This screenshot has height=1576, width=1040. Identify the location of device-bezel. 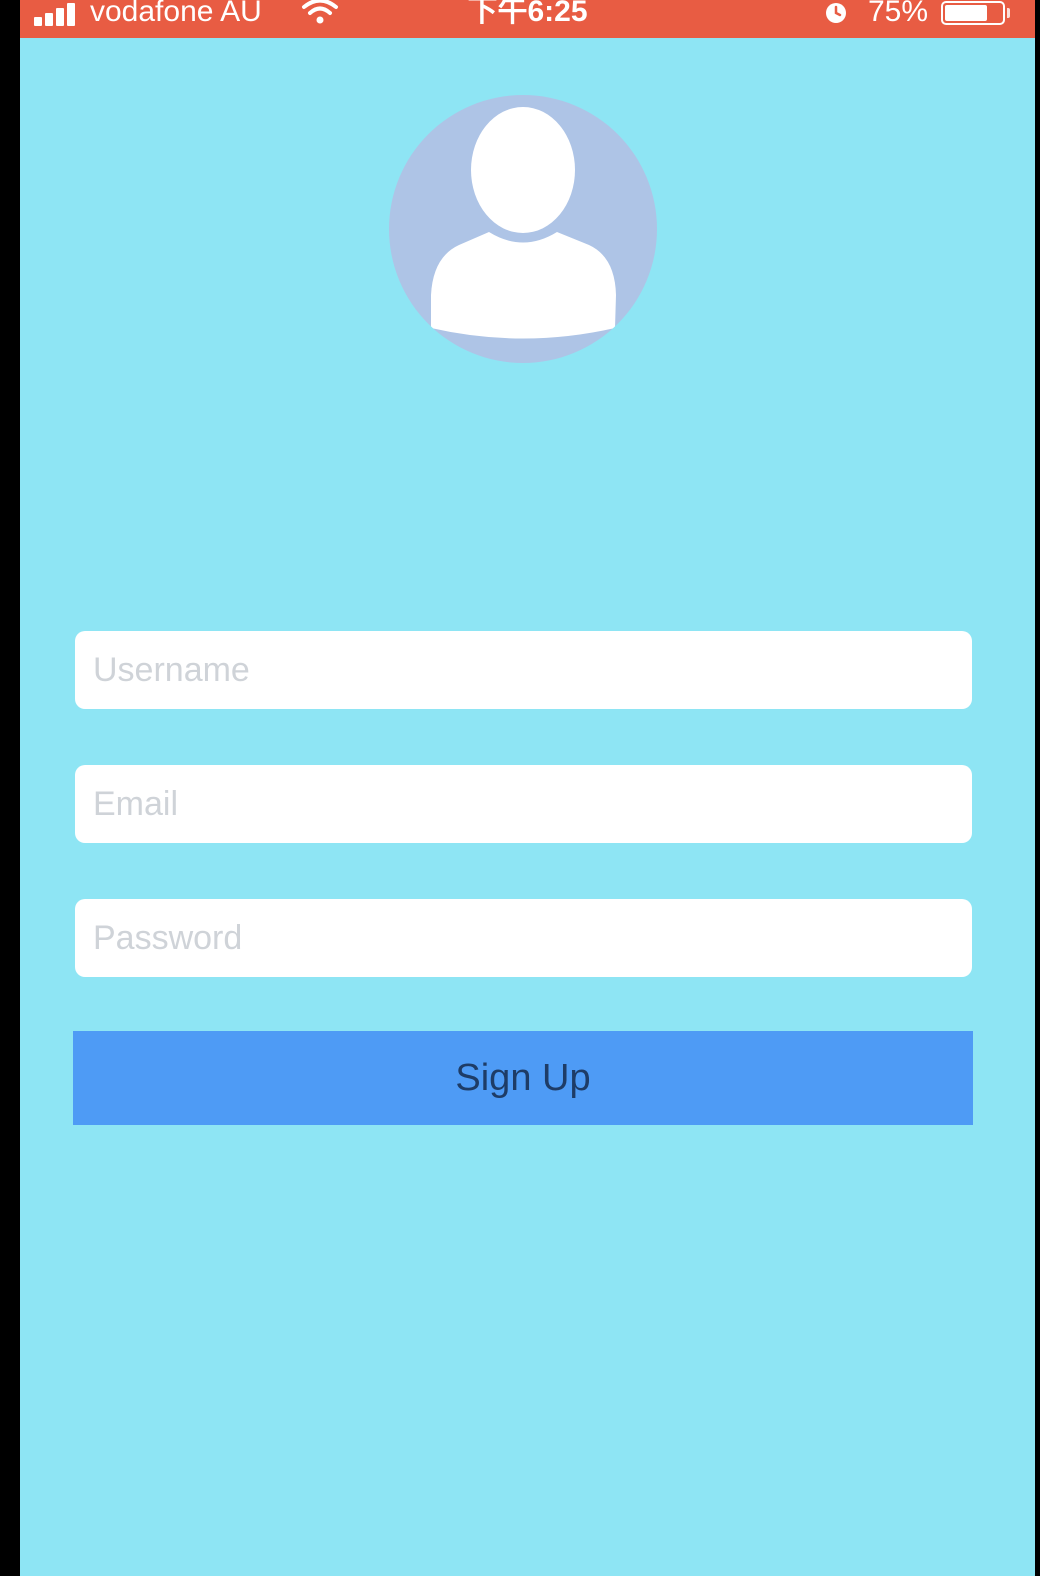
(1037, 788).